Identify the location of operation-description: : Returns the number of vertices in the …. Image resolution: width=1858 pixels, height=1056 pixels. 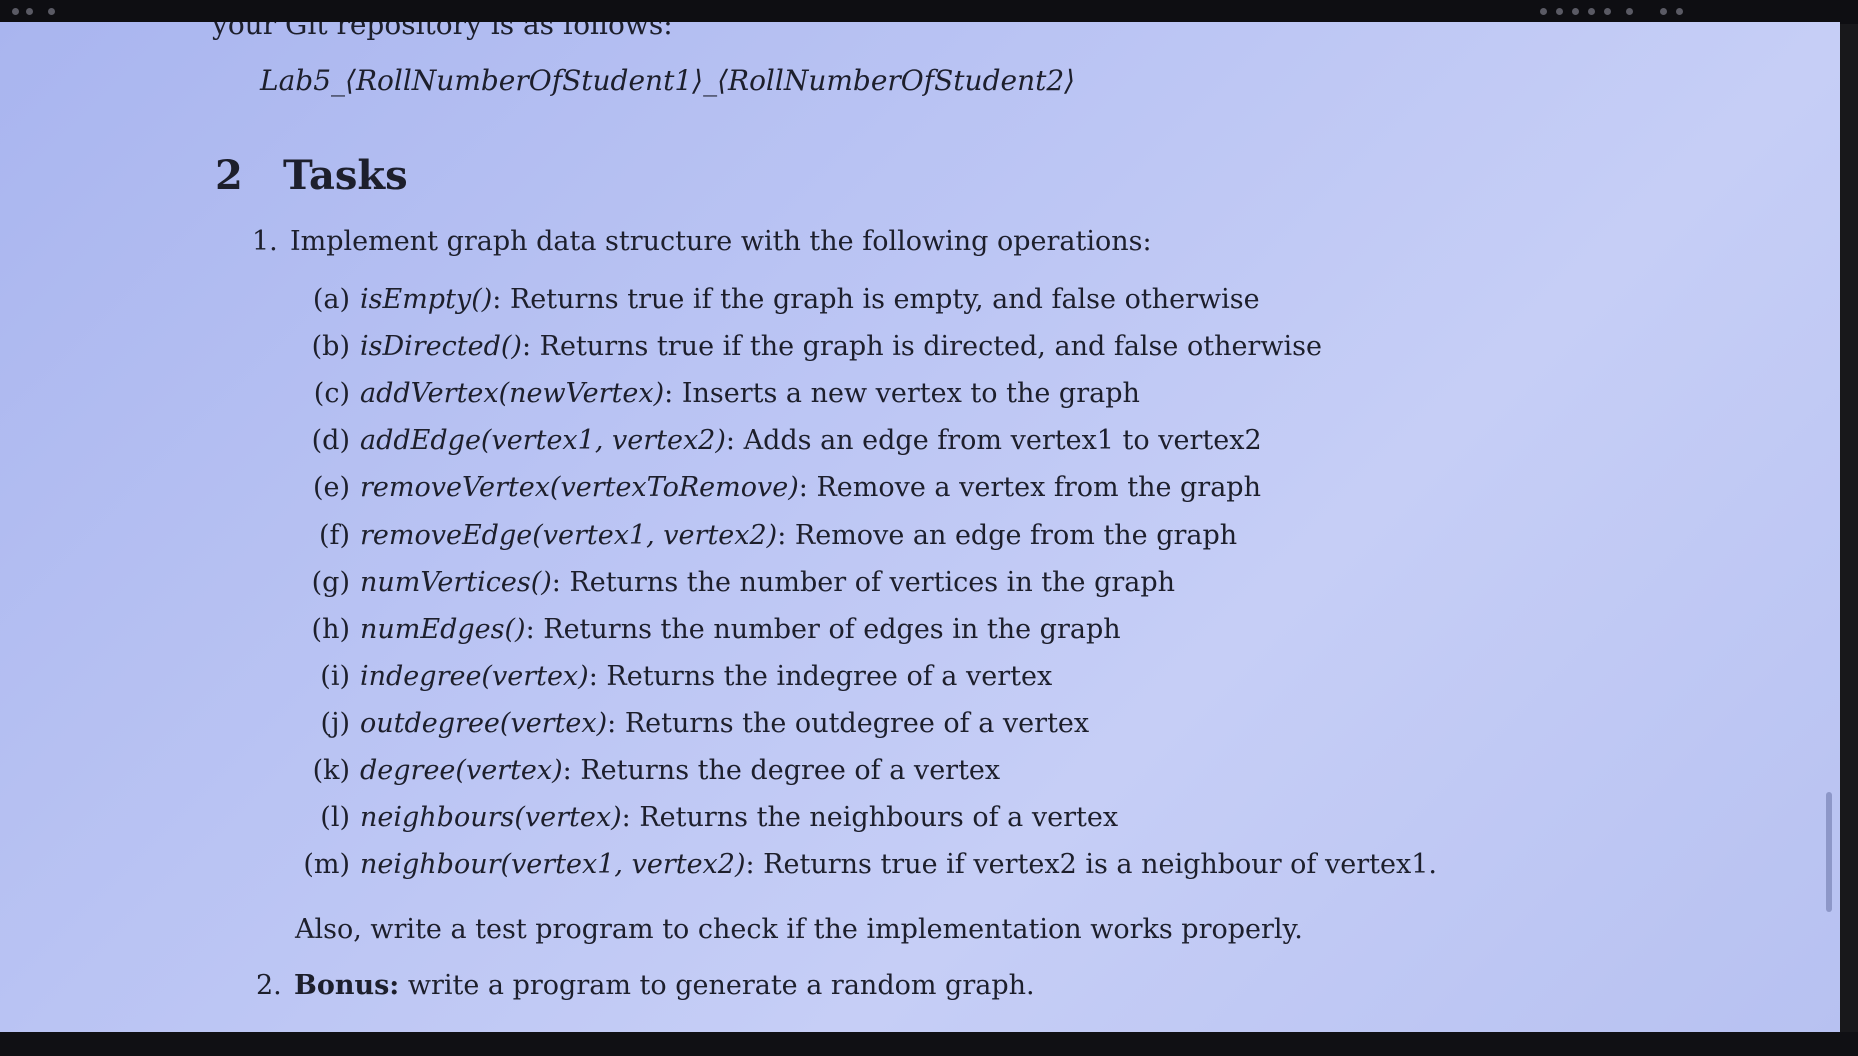
(863, 582).